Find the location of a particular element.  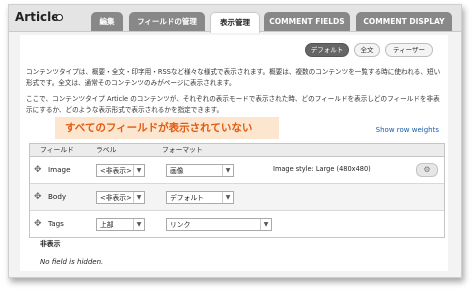

show-row-weights-link: Show row weights is located at coordinates (407, 130).